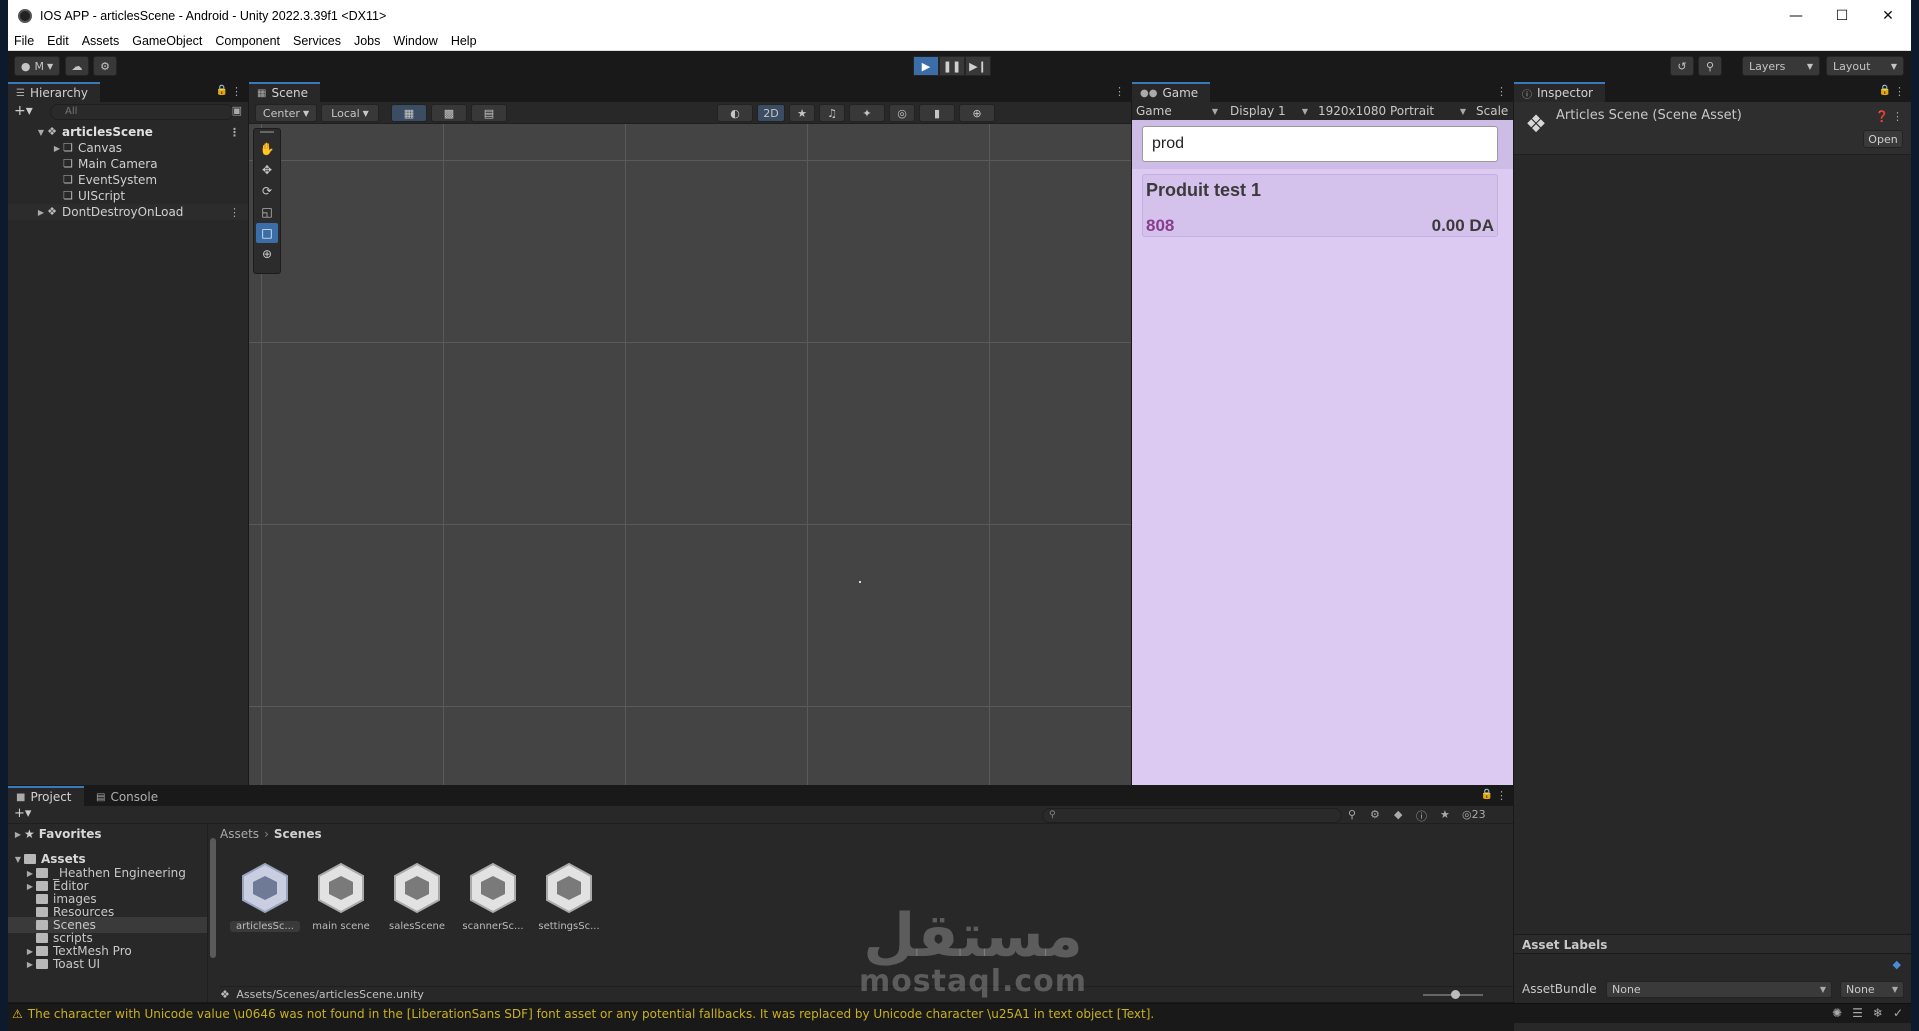 Image resolution: width=1919 pixels, height=1031 pixels. I want to click on menu-edit: Edit, so click(58, 41).